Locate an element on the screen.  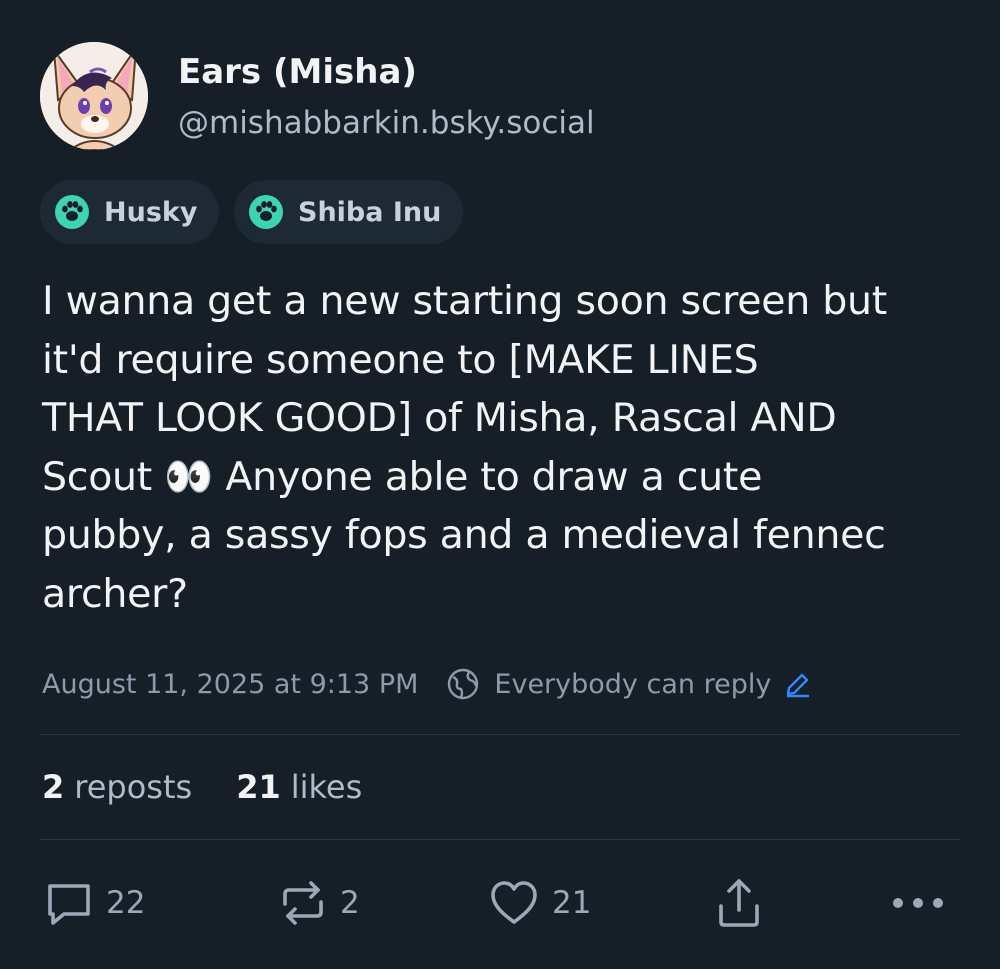
action-bar: 22 2 21 is located at coordinates (500, 903).